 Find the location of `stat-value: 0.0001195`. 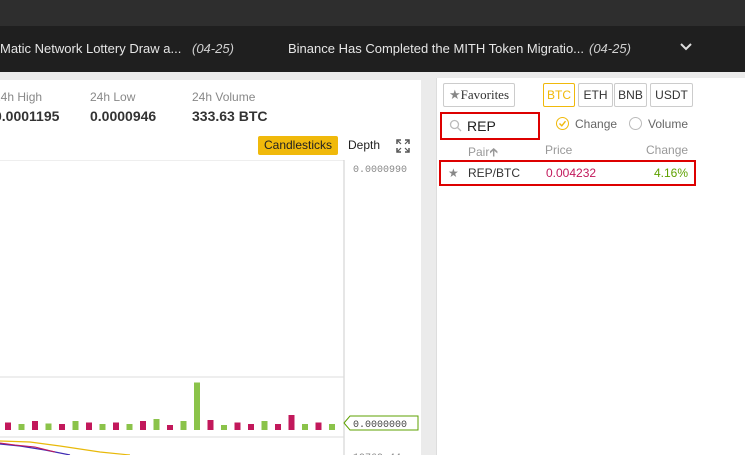

stat-value: 0.0001195 is located at coordinates (30, 116).